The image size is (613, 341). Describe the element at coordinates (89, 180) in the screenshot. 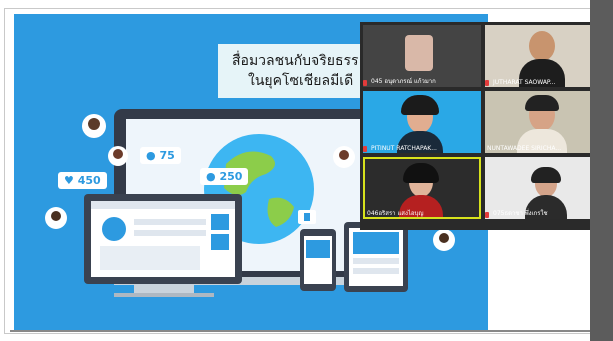

I see `likes-count: 450` at that location.